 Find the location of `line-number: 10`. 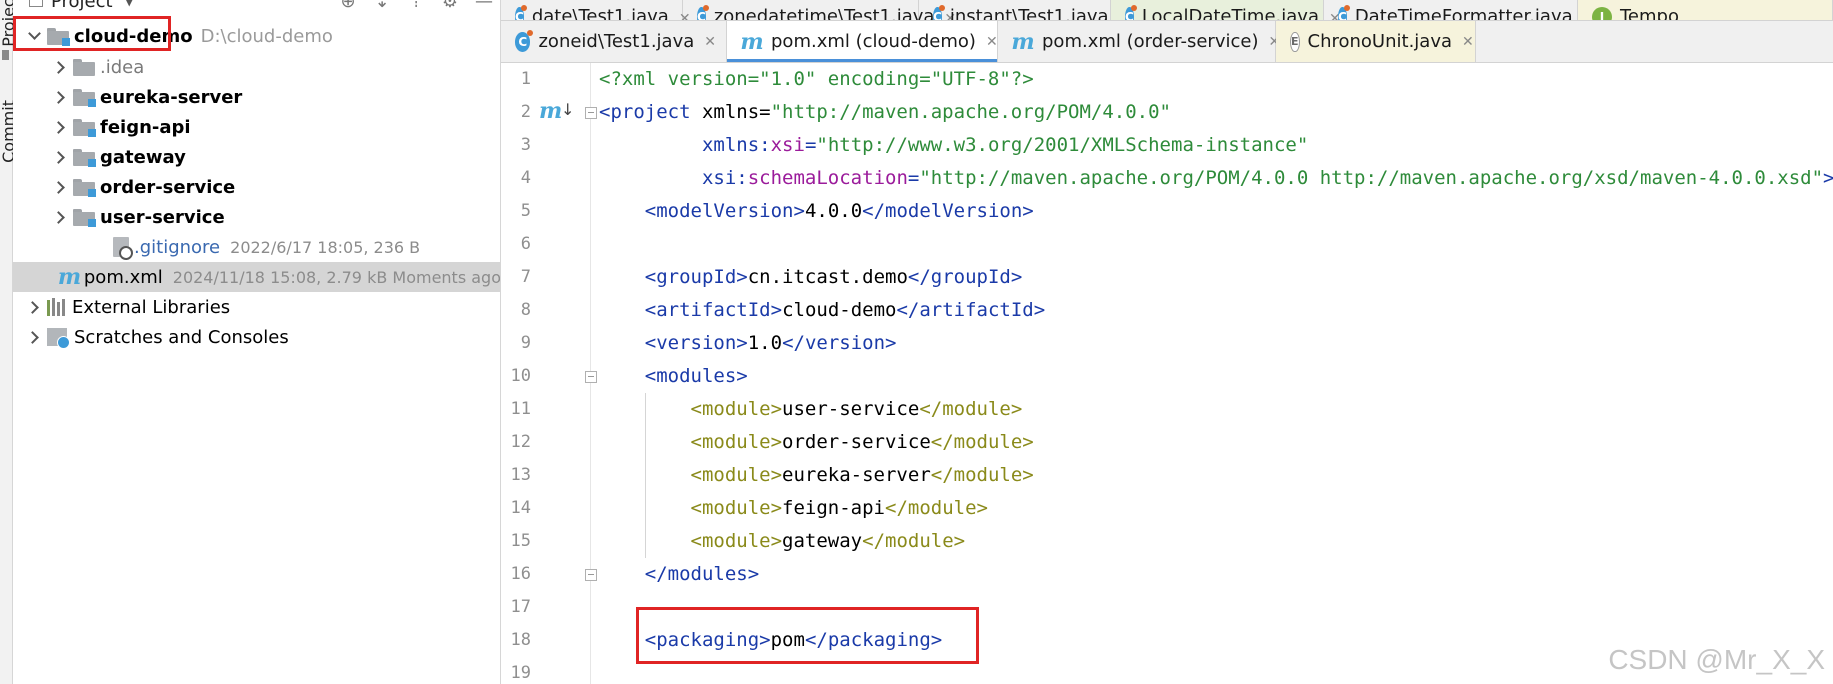

line-number: 10 is located at coordinates (520, 376).